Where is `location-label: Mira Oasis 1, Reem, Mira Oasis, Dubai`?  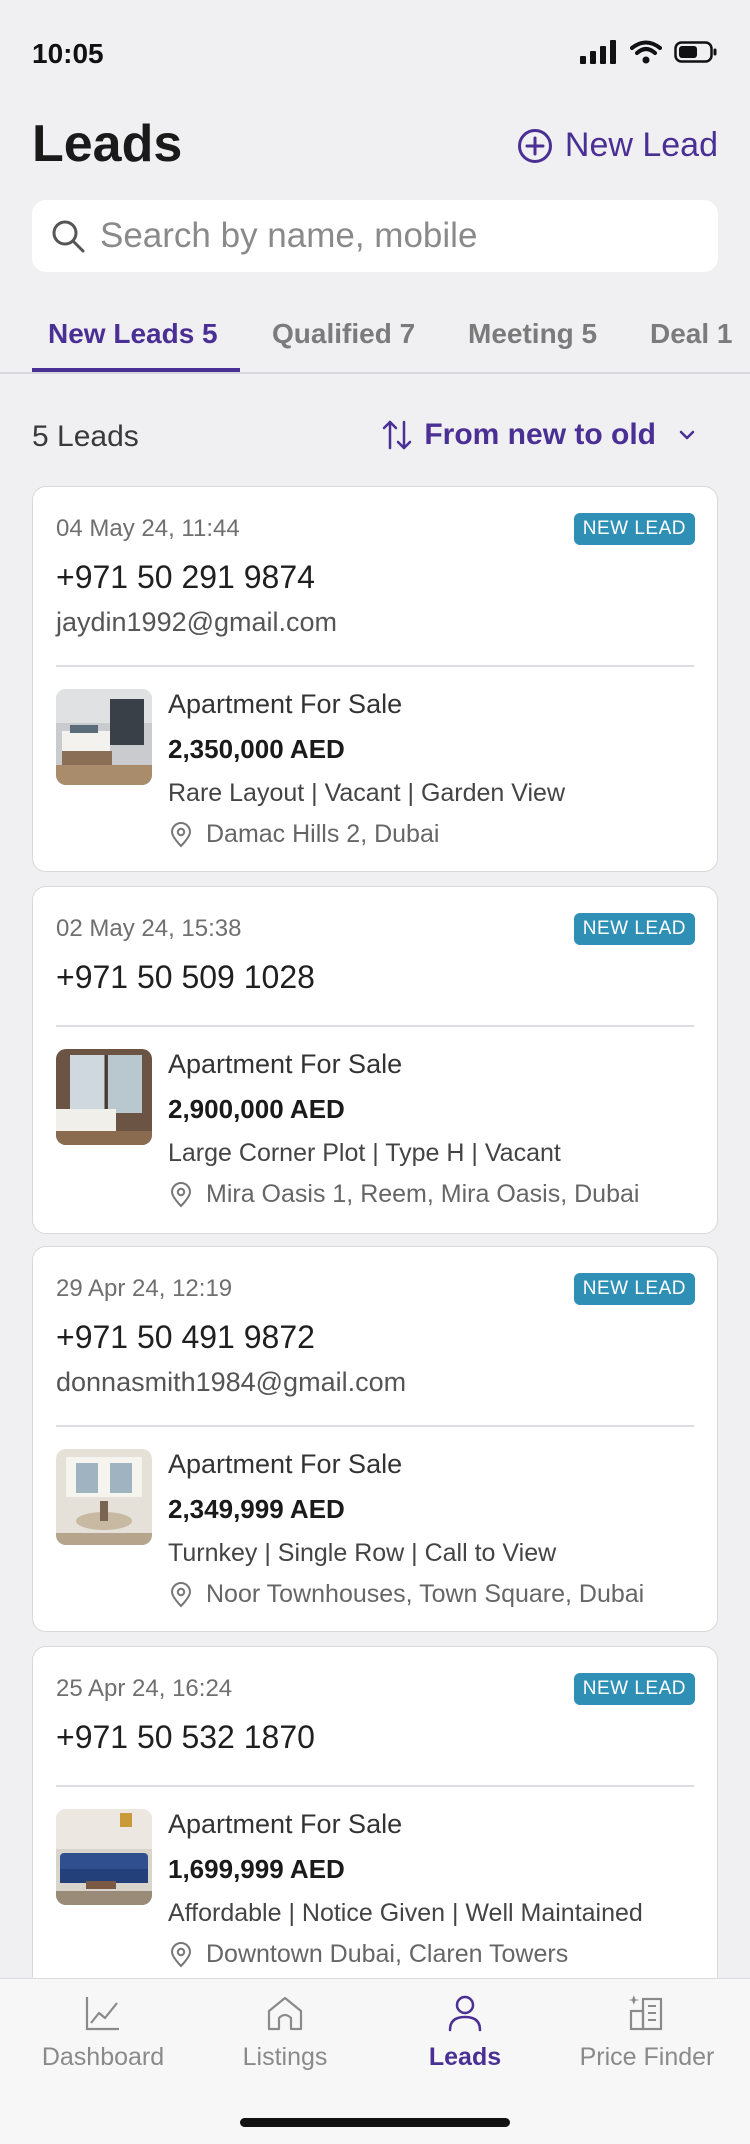 location-label: Mira Oasis 1, Reem, Mira Oasis, Dubai is located at coordinates (423, 1194).